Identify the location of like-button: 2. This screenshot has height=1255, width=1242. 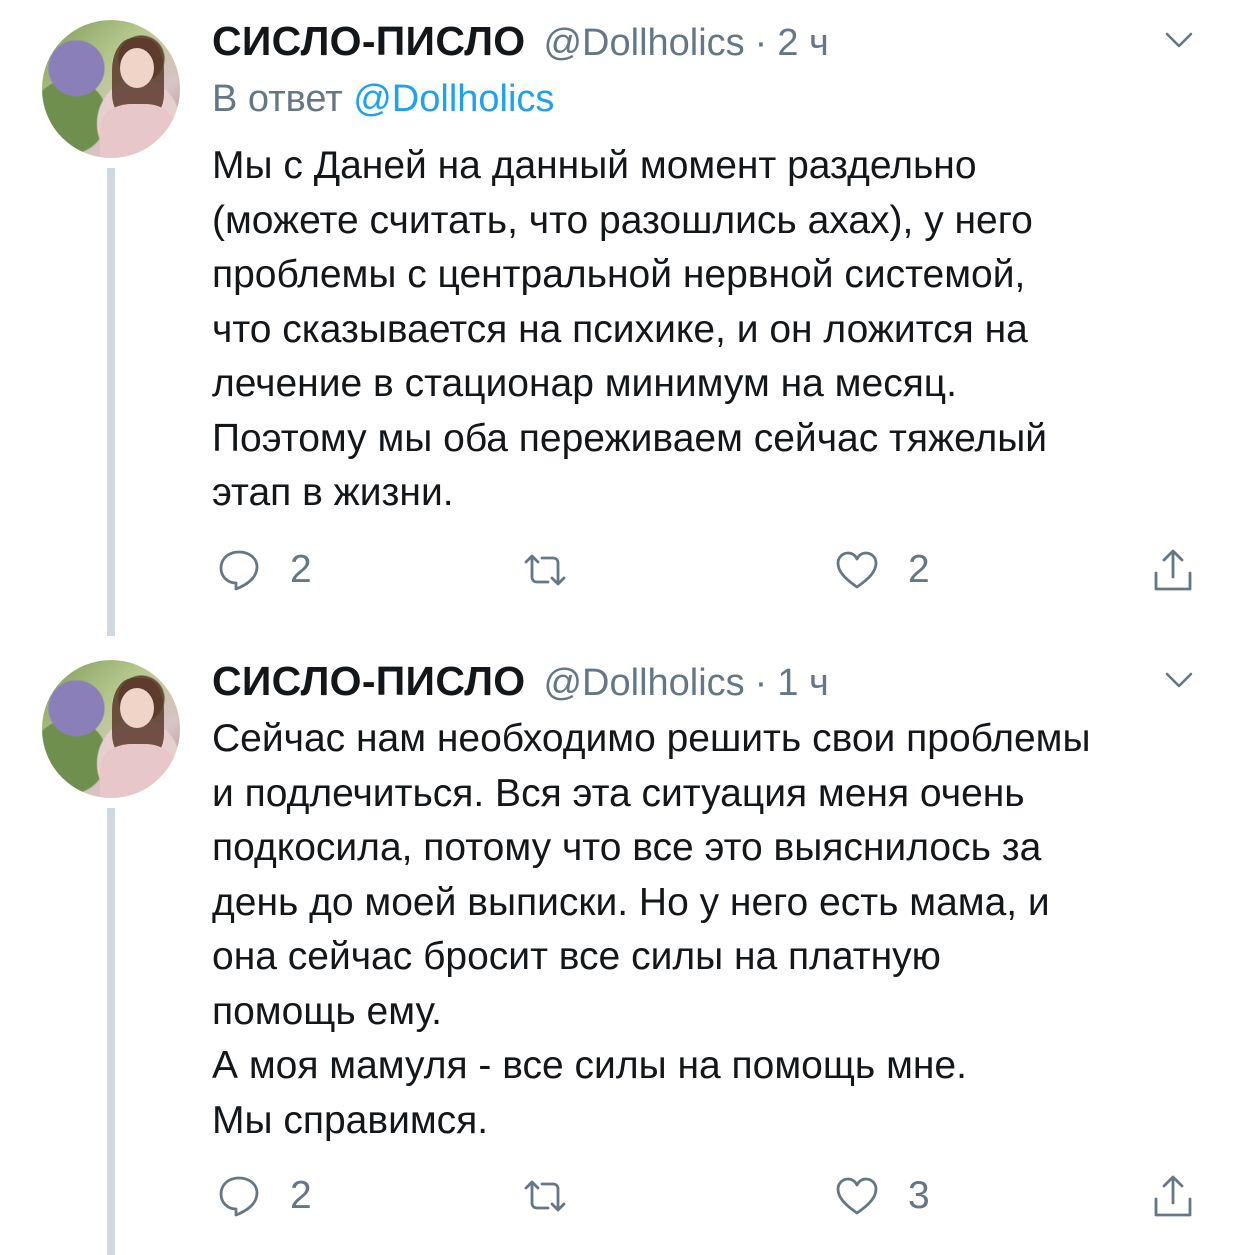
(882, 570).